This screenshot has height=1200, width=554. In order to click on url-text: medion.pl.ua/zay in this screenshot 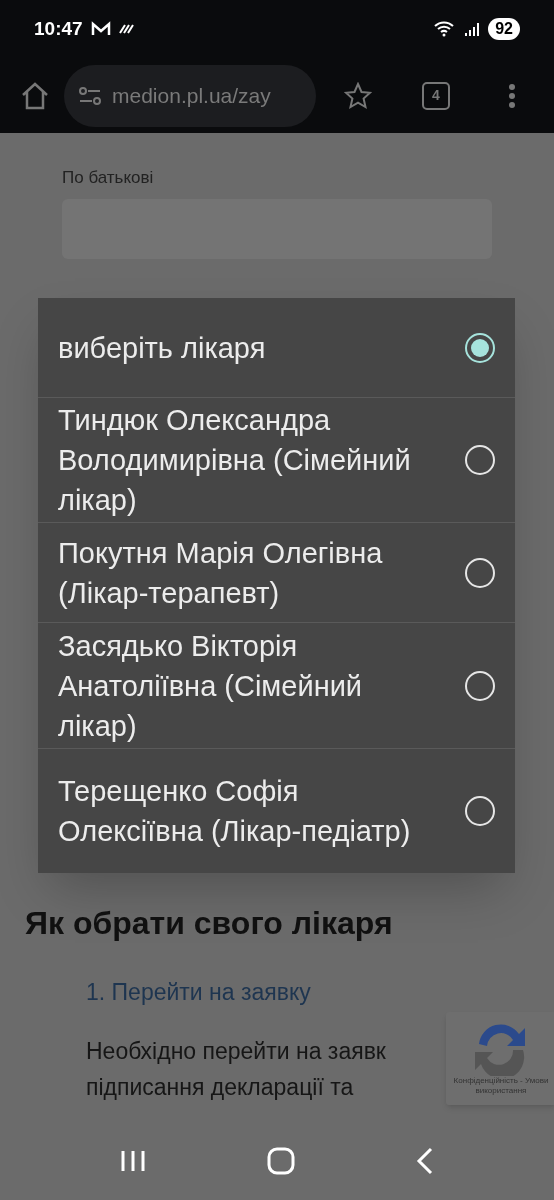, I will do `click(191, 95)`.